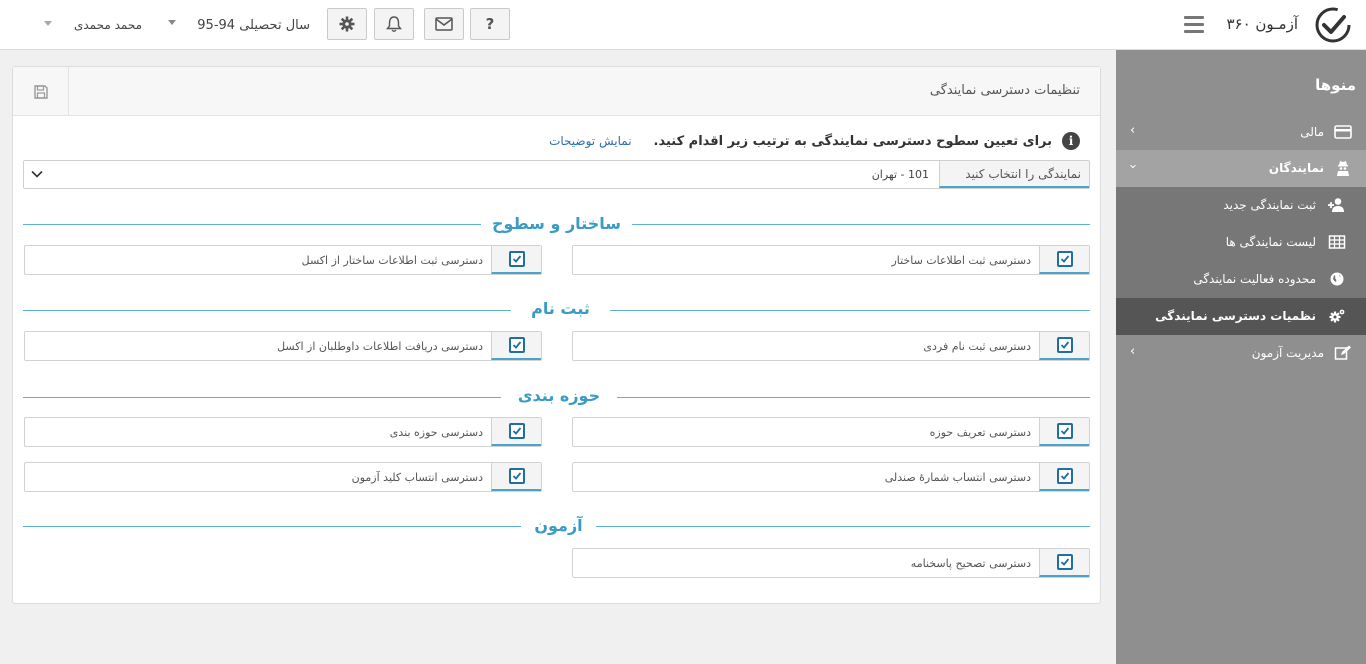 This screenshot has height=664, width=1366. What do you see at coordinates (1296, 168) in the screenshot?
I see `sidebar-item-label: نمایندگان` at bounding box center [1296, 168].